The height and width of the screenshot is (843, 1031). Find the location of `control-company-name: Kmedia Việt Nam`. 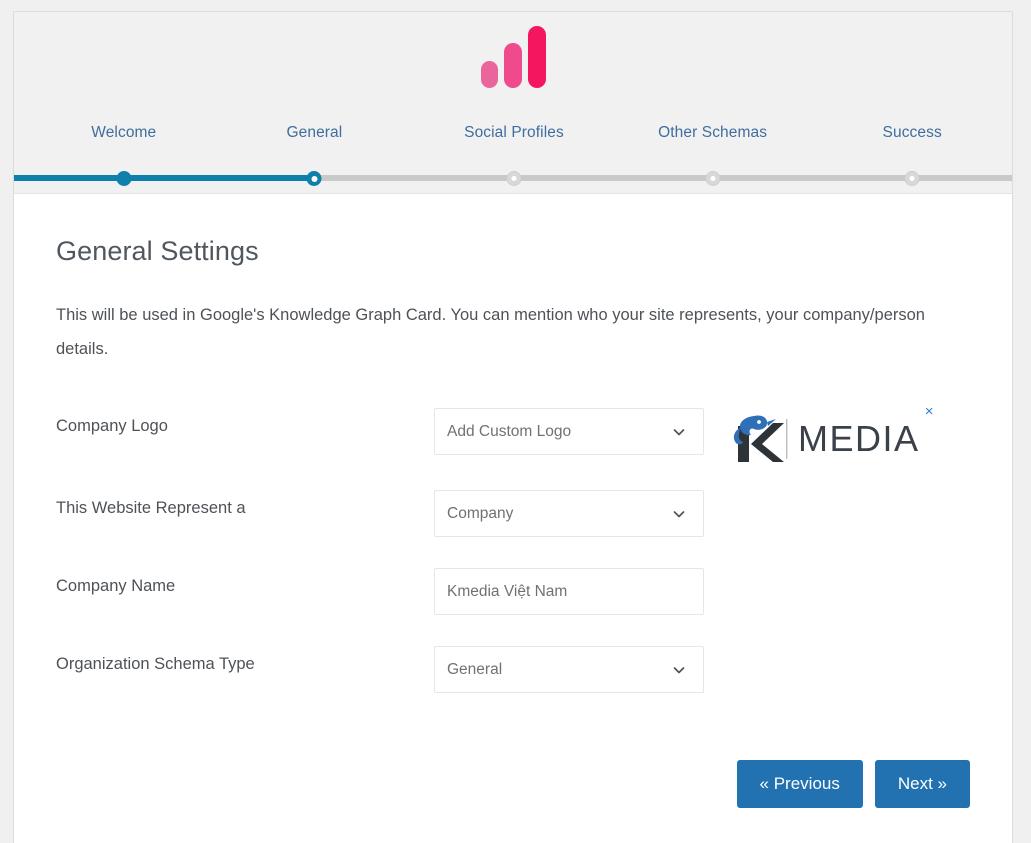

control-company-name: Kmedia Việt Nam is located at coordinates (569, 591).